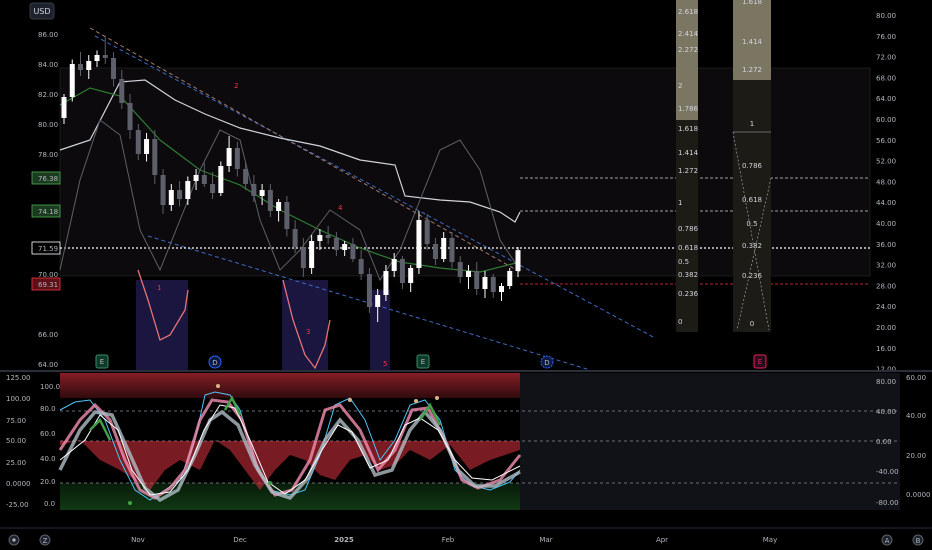  What do you see at coordinates (48, 459) in the screenshot?
I see `osc-left-tick: 40.0` at bounding box center [48, 459].